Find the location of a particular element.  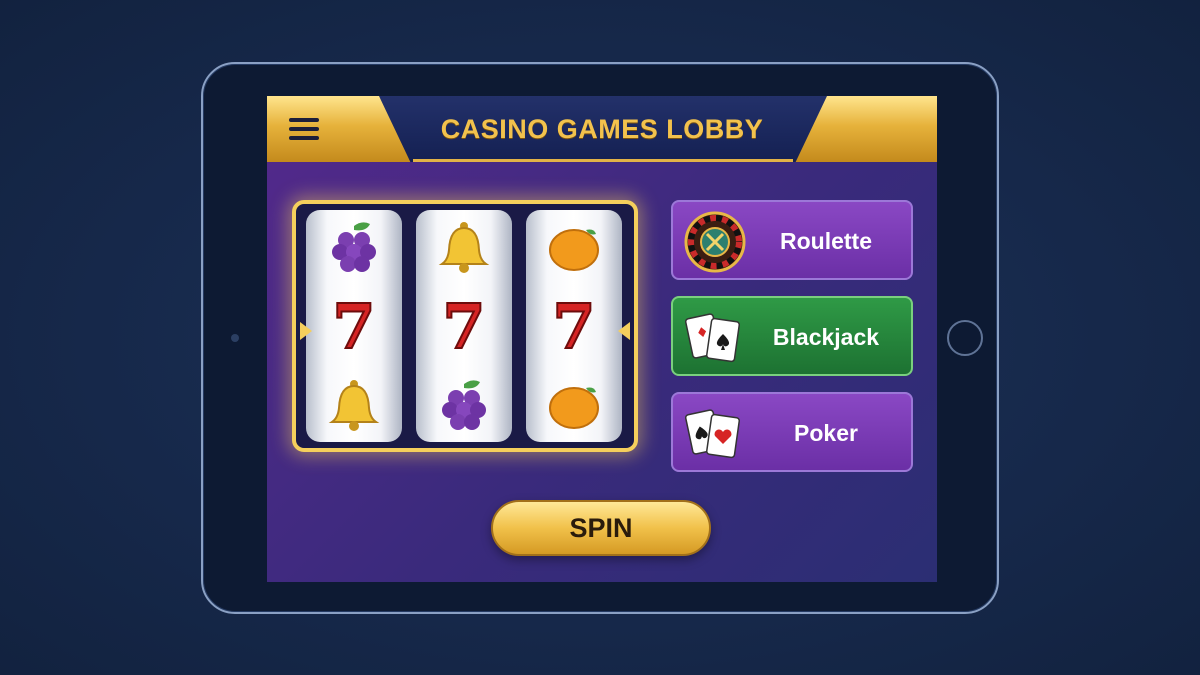

poker-label: Poker is located at coordinates (826, 433).